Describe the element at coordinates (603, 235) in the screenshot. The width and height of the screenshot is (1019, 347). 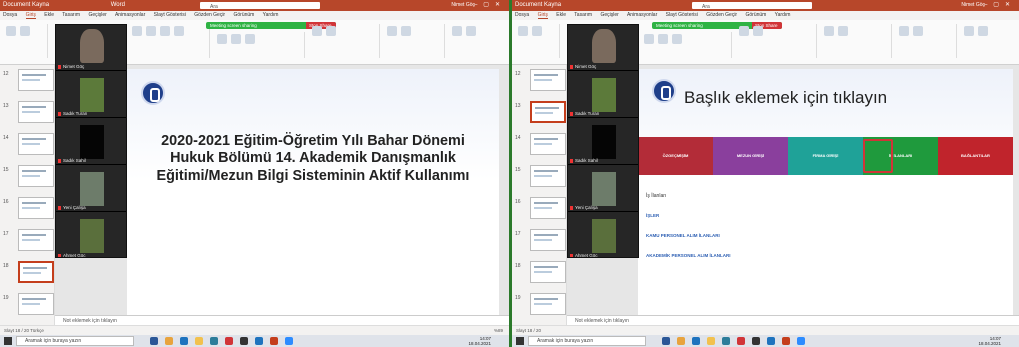
I see `video-tile: Ahmet Göç` at that location.